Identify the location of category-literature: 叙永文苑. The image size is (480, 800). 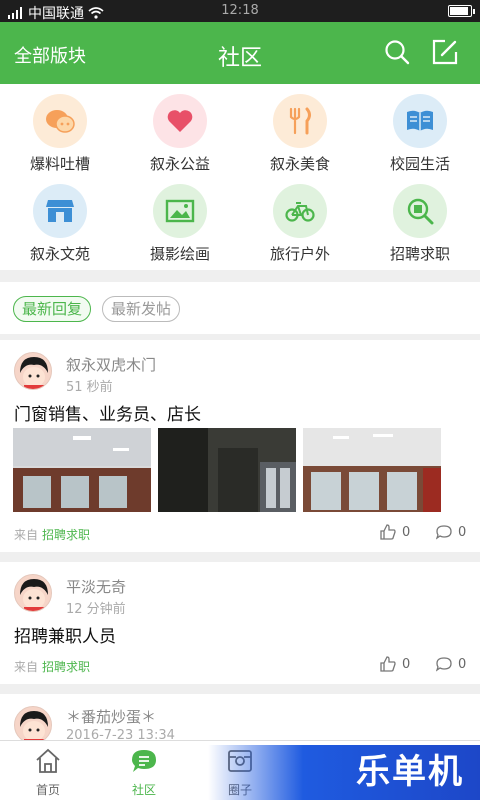
(60, 219).